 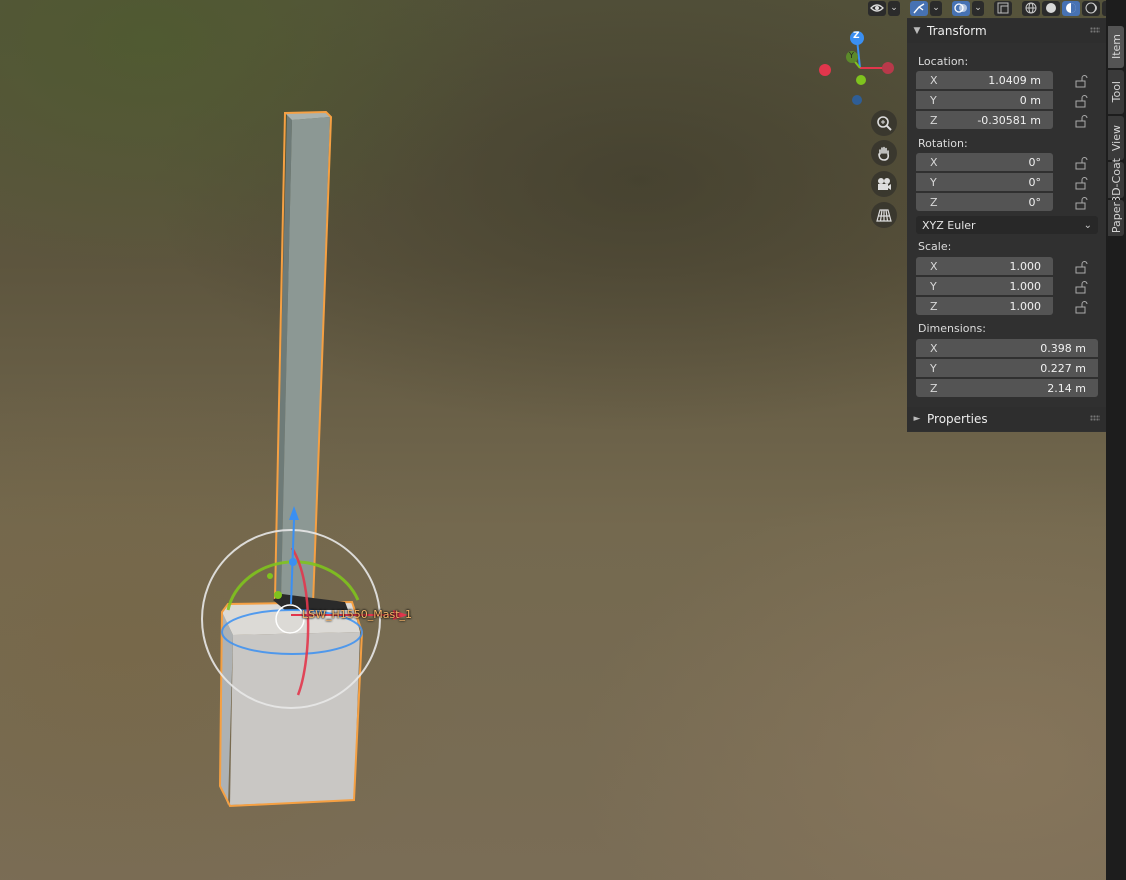 I want to click on rendered-shading-icon, so click(x=1091, y=8).